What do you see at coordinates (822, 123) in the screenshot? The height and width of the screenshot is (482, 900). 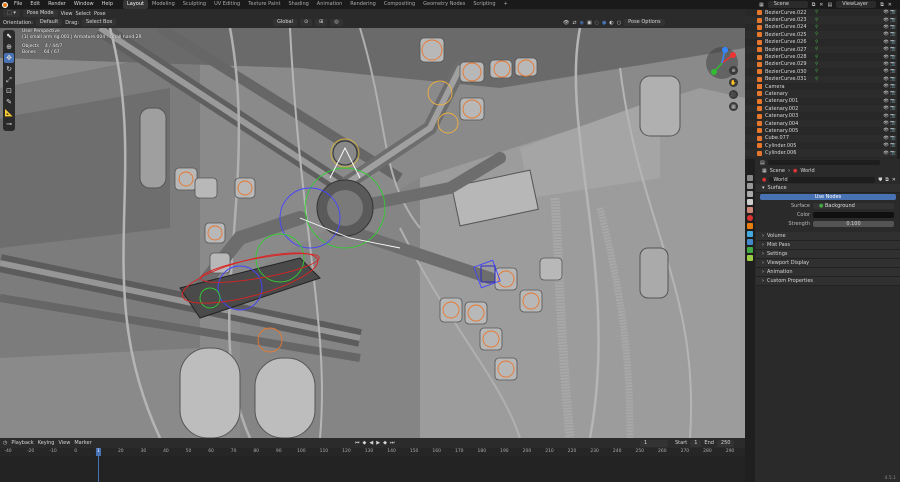 I see `outliner-item: Catenary.004 👁 📷` at bounding box center [822, 123].